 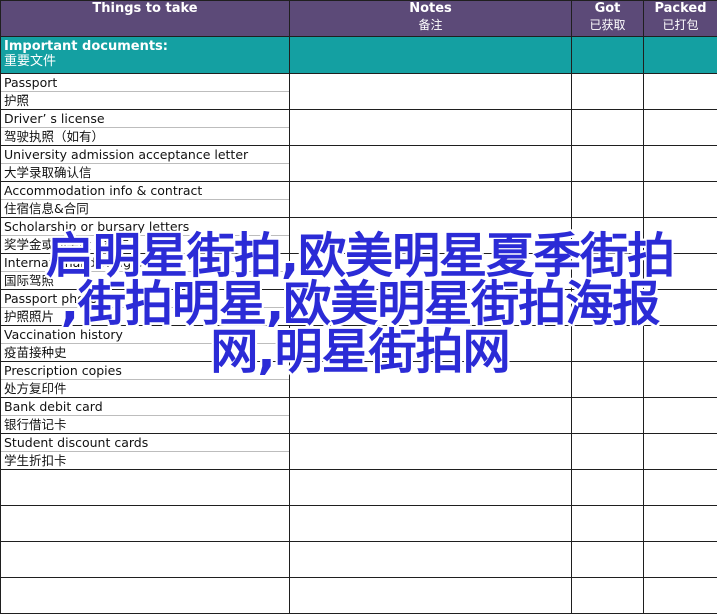 I want to click on item-label-cell: Vaccination history 疫苗接种史, so click(x=145, y=343).